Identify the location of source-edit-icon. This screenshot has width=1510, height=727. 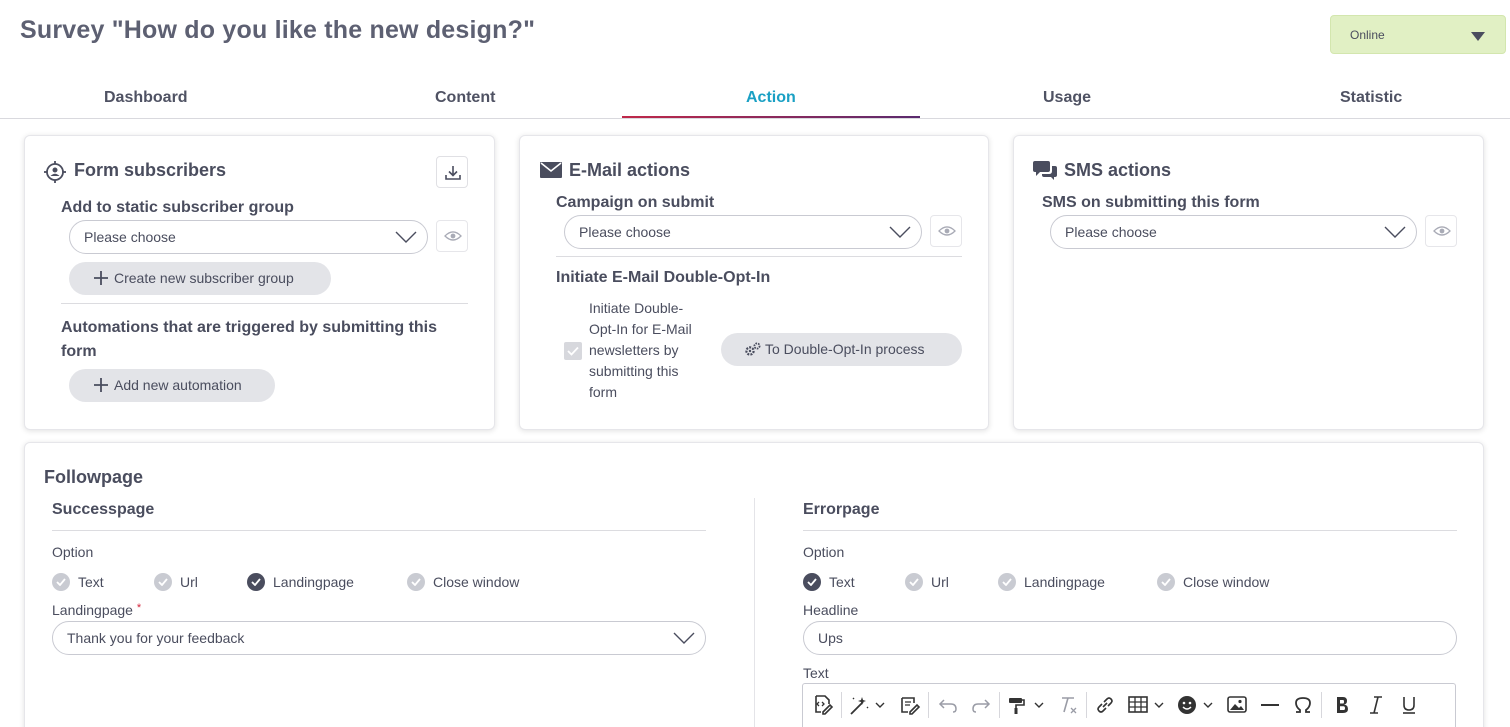
(823, 705).